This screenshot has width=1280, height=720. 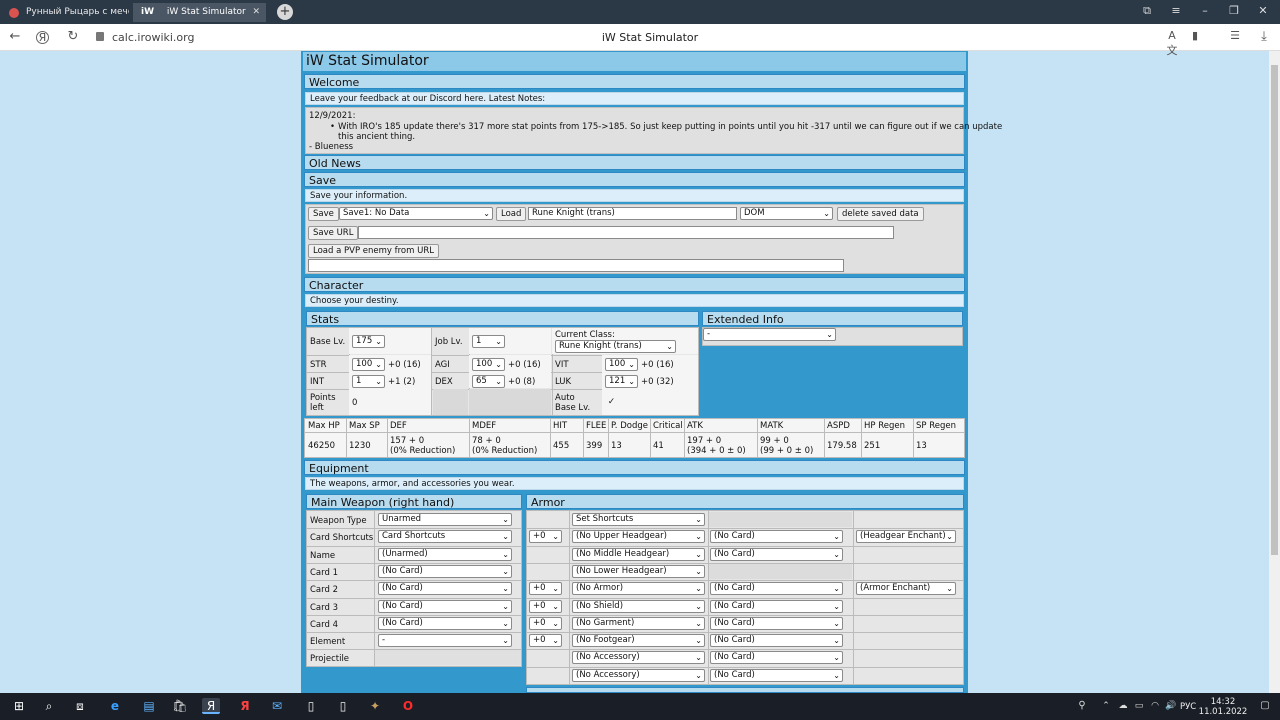 What do you see at coordinates (211, 706) in the screenshot?
I see `yandex-browser-icon: Я` at bounding box center [211, 706].